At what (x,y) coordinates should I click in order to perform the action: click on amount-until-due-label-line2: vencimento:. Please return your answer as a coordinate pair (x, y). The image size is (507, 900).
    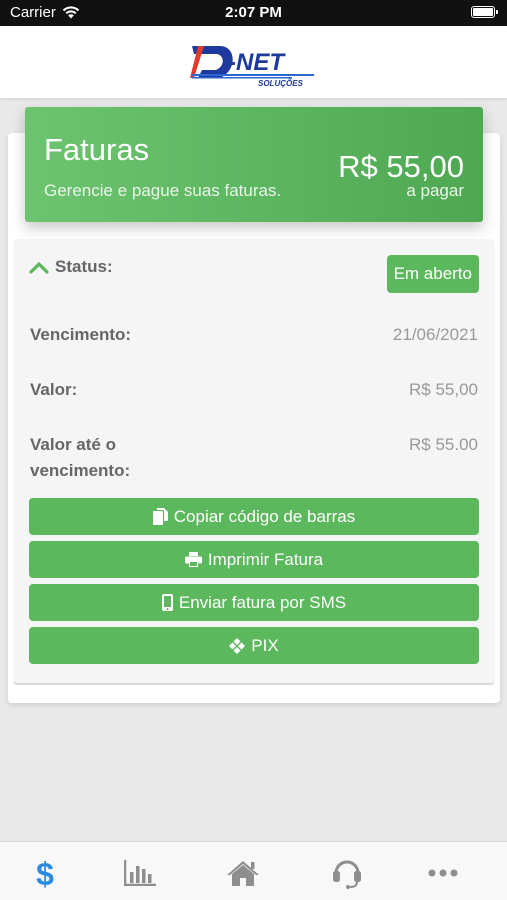
    Looking at the image, I should click on (80, 470).